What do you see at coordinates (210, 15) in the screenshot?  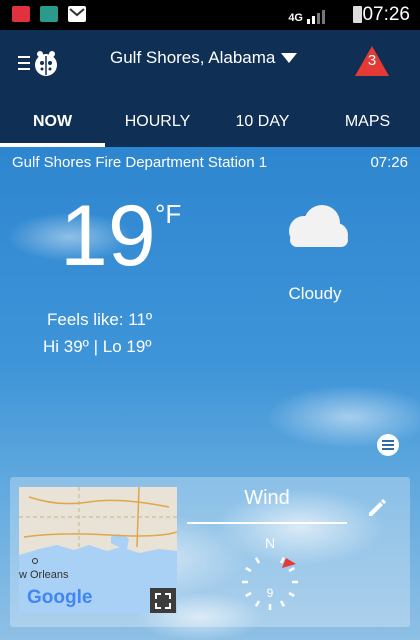 I see `status-bar: 4G 07:26` at bounding box center [210, 15].